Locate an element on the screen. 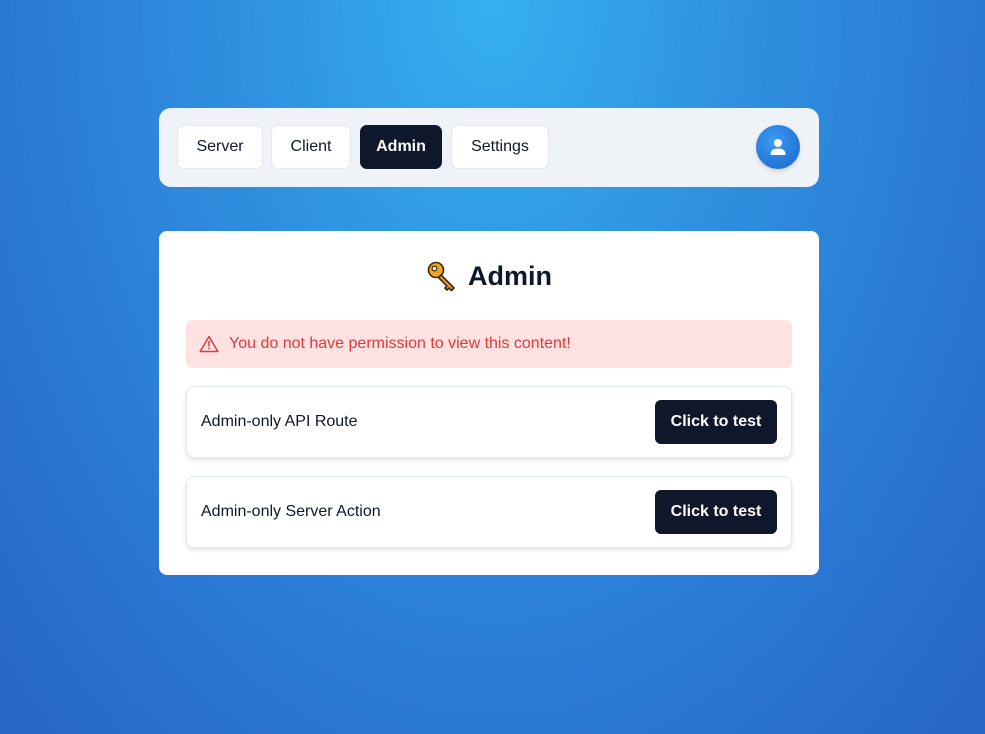  nav-button-settings: Settings is located at coordinates (500, 147).